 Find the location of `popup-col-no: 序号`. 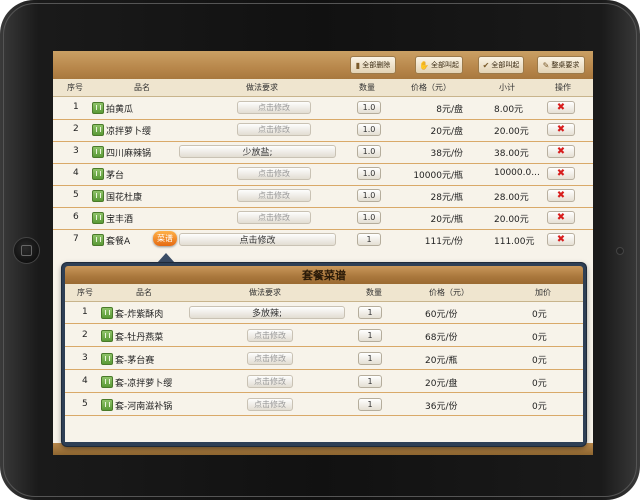

popup-col-no: 序号 is located at coordinates (85, 292).